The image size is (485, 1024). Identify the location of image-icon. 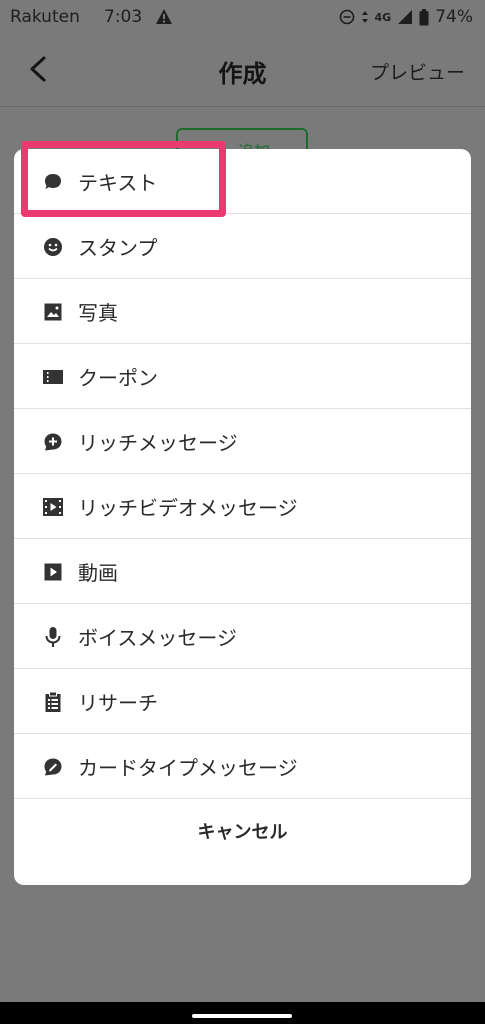
(53, 312).